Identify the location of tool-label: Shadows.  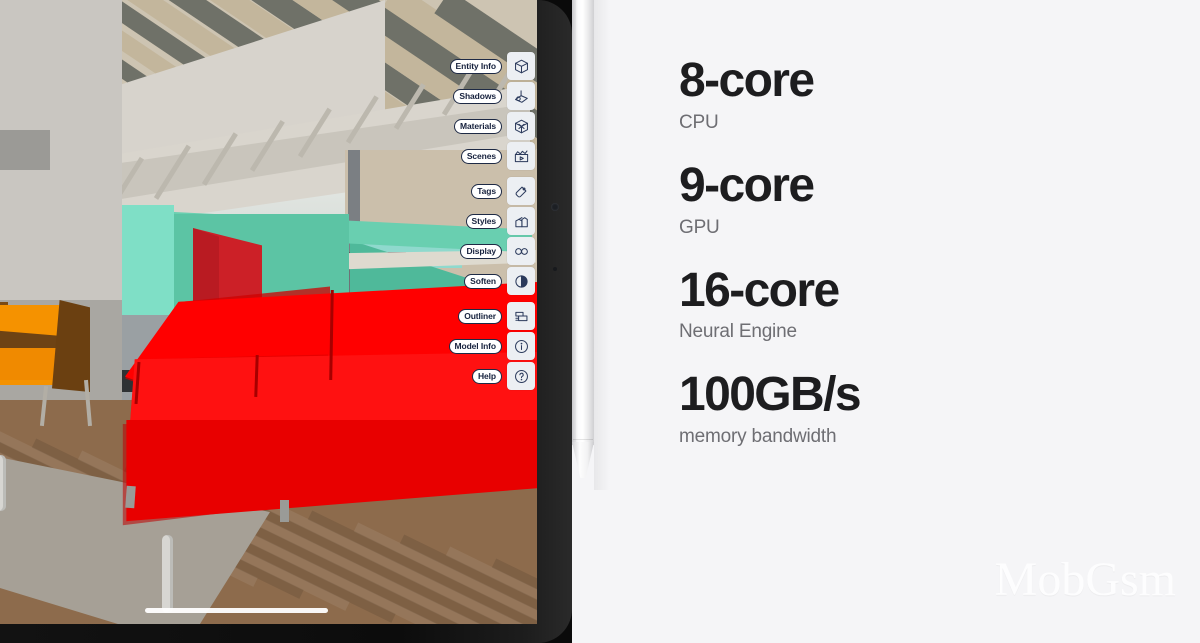
(477, 96).